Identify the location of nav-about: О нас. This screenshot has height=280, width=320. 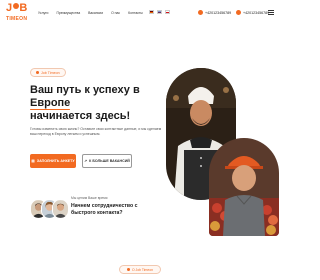
(115, 13).